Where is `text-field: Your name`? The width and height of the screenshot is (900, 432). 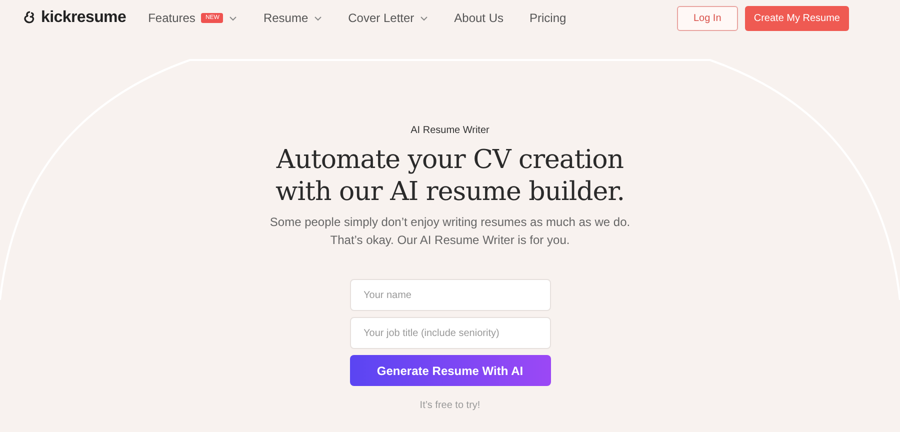
text-field: Your name is located at coordinates (450, 295).